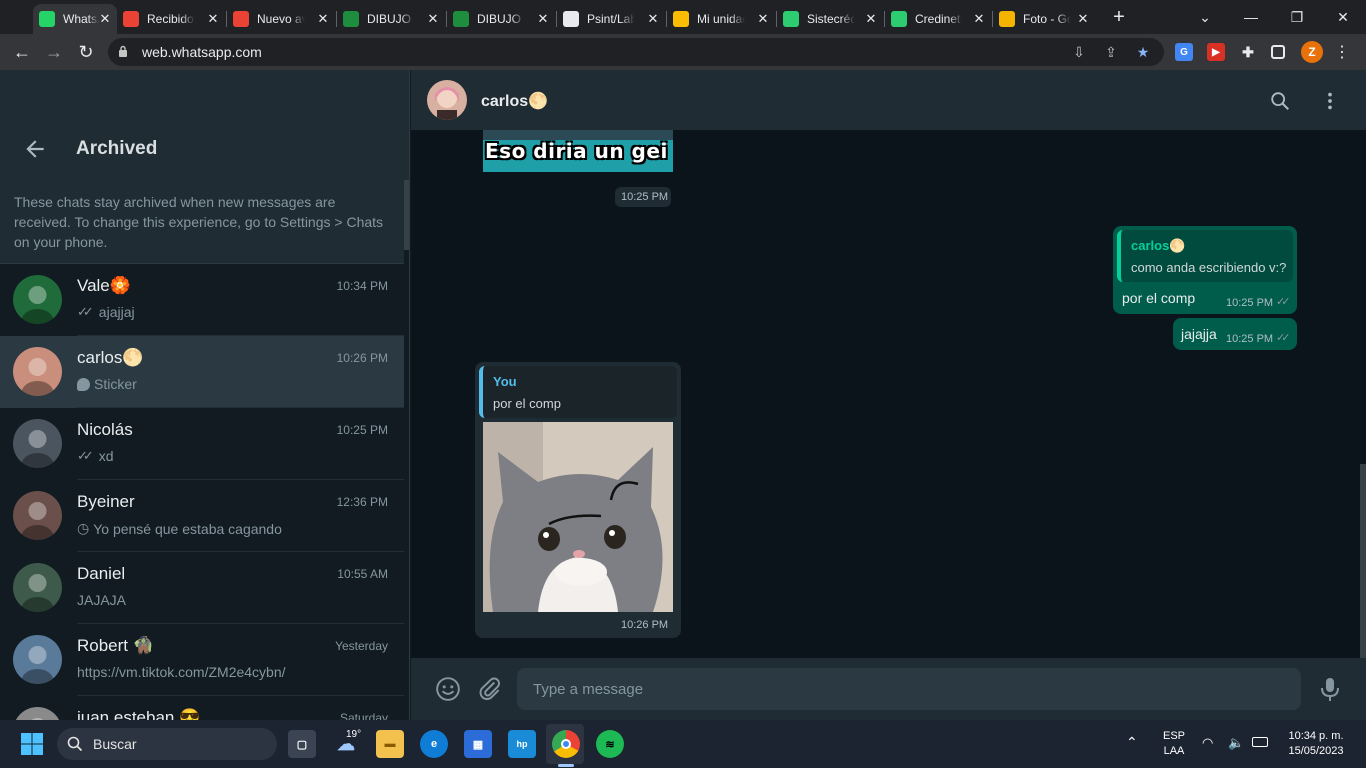 Image resolution: width=1366 pixels, height=768 pixels. What do you see at coordinates (1330, 689) in the screenshot?
I see `microphone-icon` at bounding box center [1330, 689].